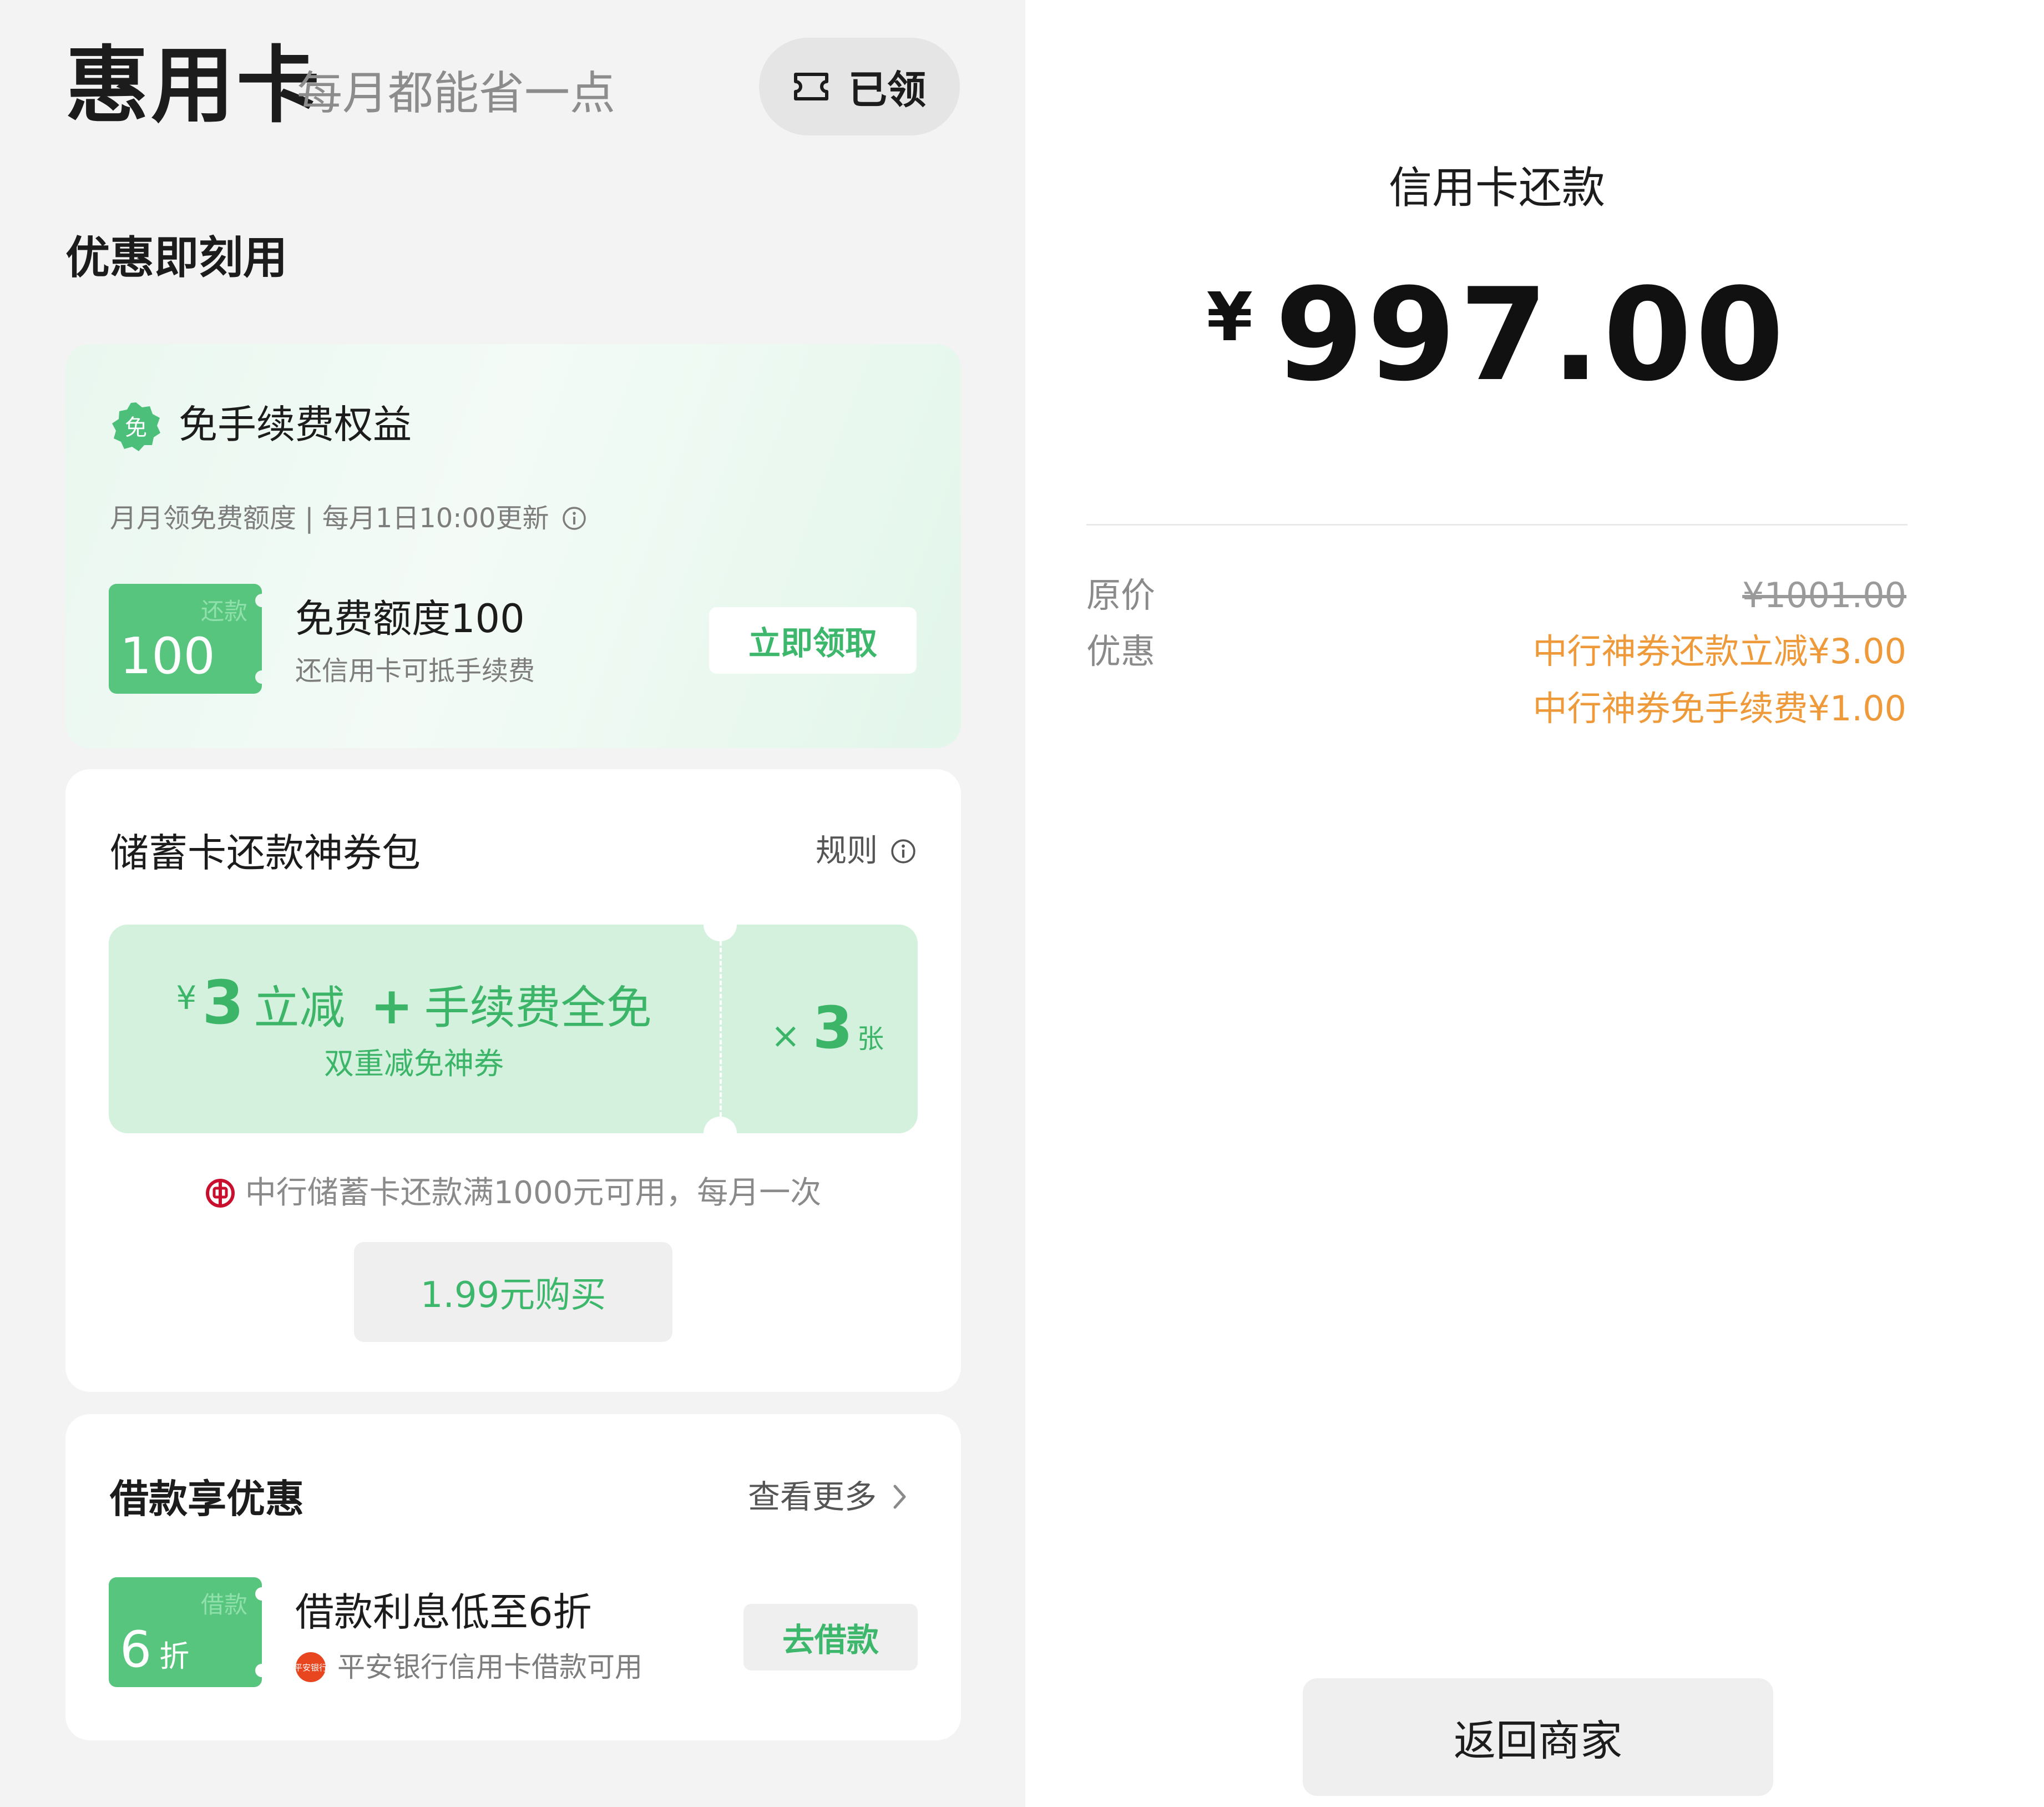  What do you see at coordinates (1531, 335) in the screenshot?
I see `payment-amount-value: 997.00` at bounding box center [1531, 335].